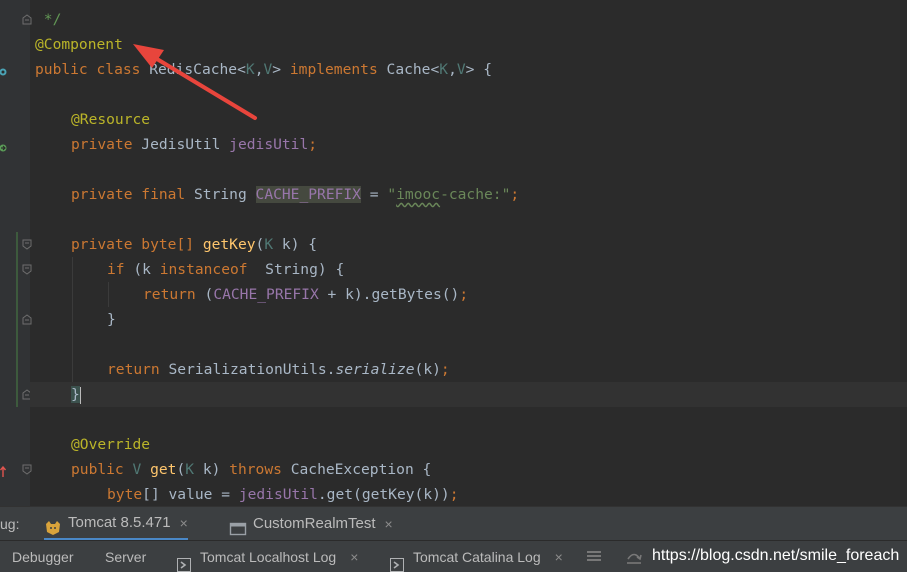 Image resolution: width=907 pixels, height=572 pixels. Describe the element at coordinates (453, 523) in the screenshot. I see `debug-tool-window-tabs: ug: Tomcat 8.5.471 × CustomRealmTest ×` at that location.